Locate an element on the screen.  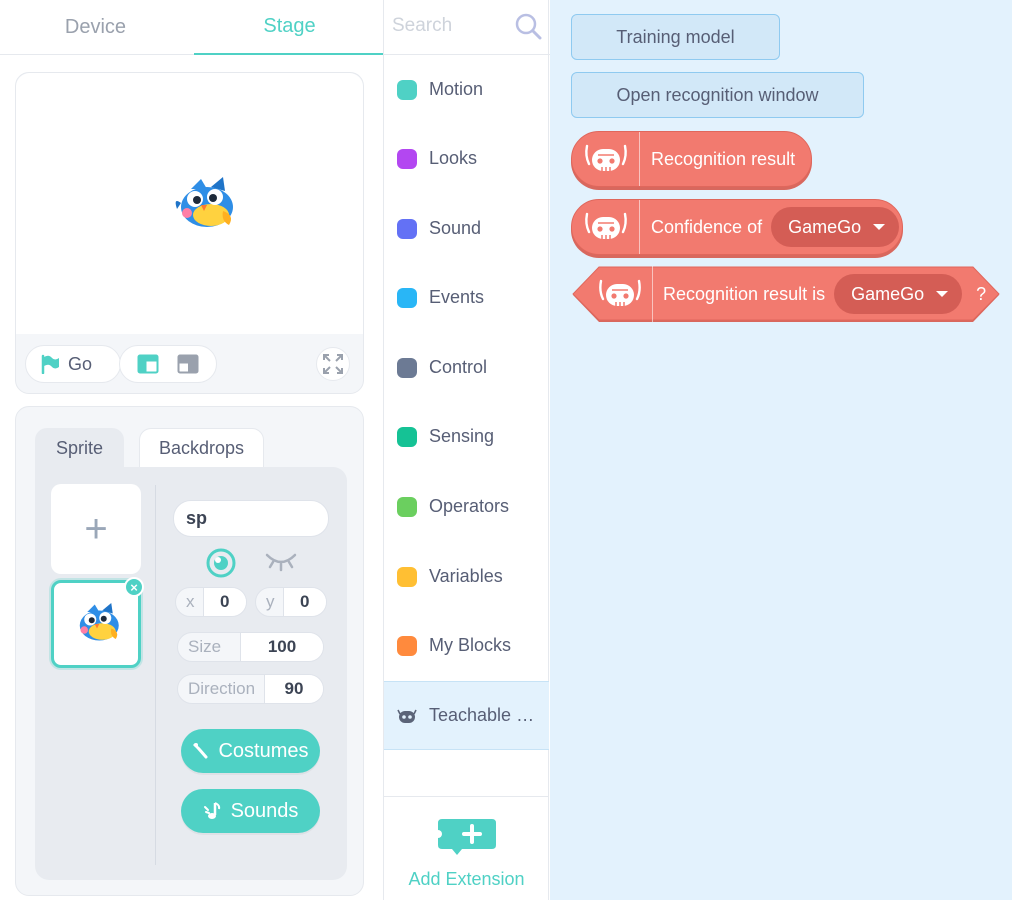
tab-device: Device is located at coordinates (95, 27).